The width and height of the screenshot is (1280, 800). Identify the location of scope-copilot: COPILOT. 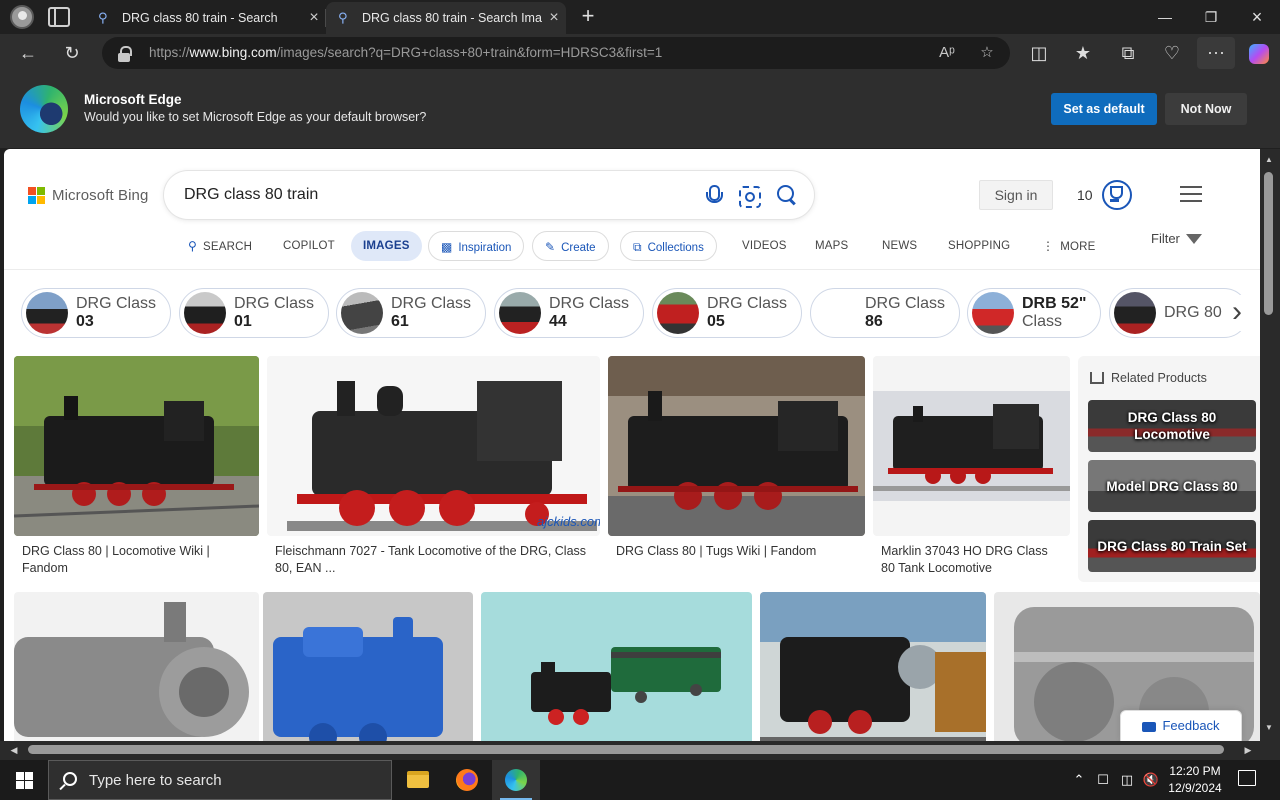
(309, 246).